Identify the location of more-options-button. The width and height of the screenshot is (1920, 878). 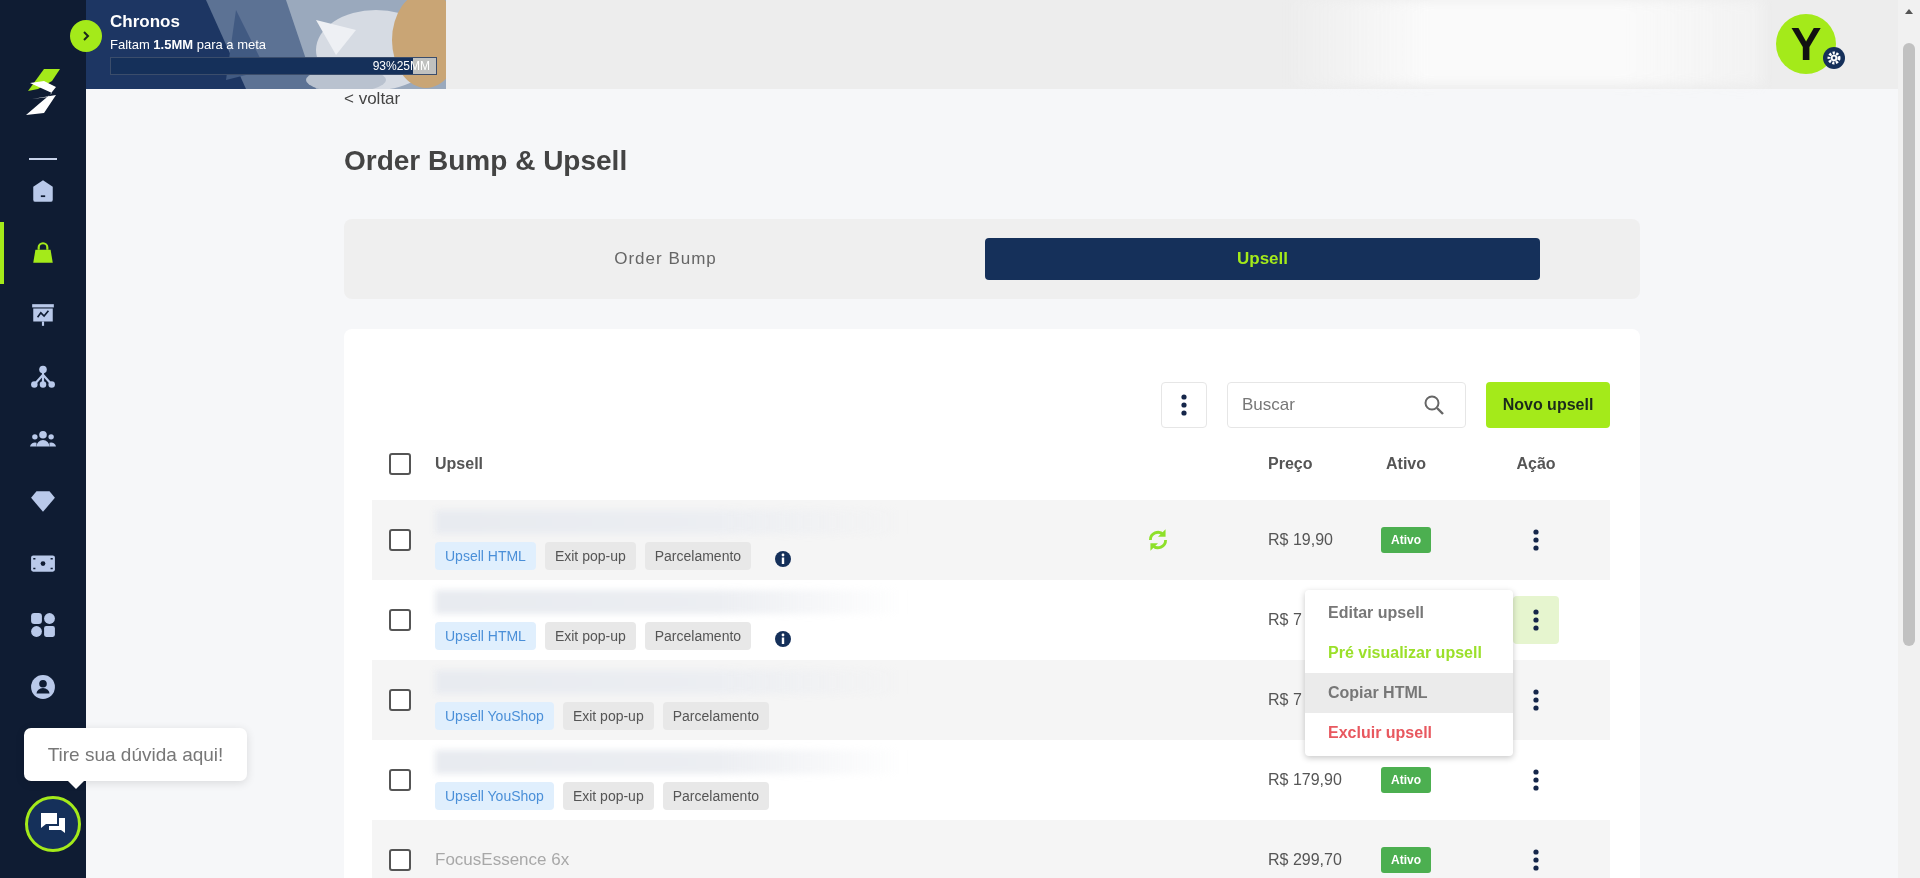
(1184, 405).